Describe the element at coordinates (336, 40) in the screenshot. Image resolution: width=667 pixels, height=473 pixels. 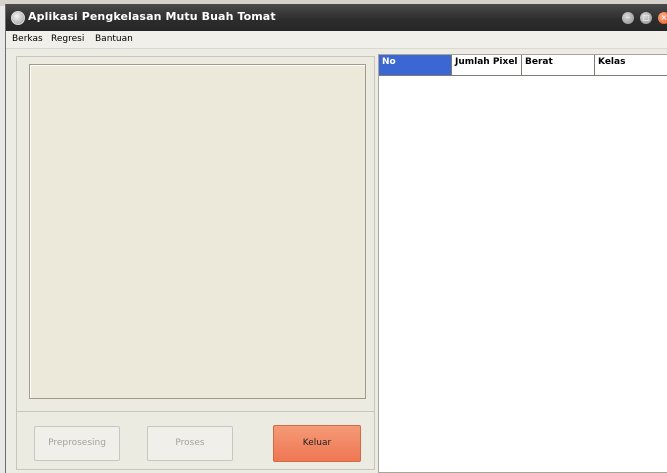
I see `menu-bar: Berkas Regresi Bantuan` at that location.